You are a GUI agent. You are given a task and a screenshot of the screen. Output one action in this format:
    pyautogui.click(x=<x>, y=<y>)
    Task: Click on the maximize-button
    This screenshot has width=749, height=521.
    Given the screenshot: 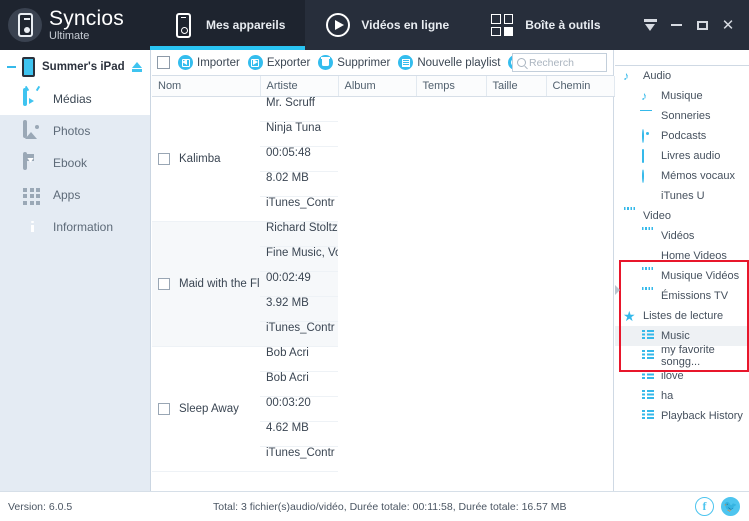 What is the action you would take?
    pyautogui.click(x=702, y=25)
    